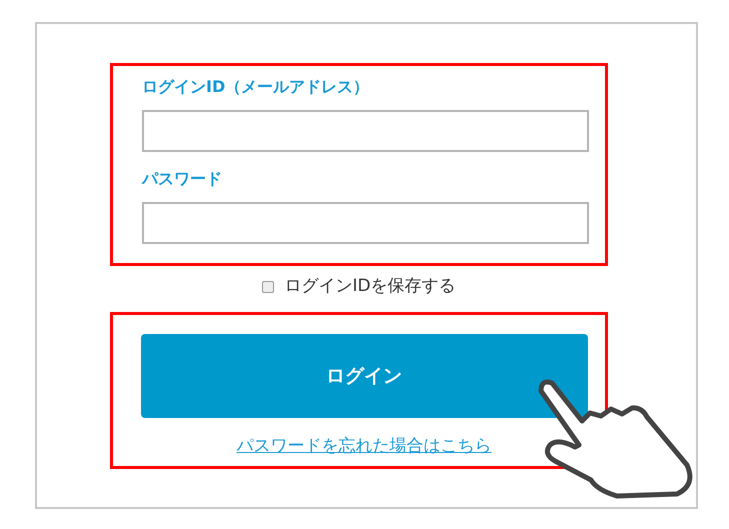 This screenshot has width=729, height=529. What do you see at coordinates (182, 179) in the screenshot?
I see `field-label: パスワード` at bounding box center [182, 179].